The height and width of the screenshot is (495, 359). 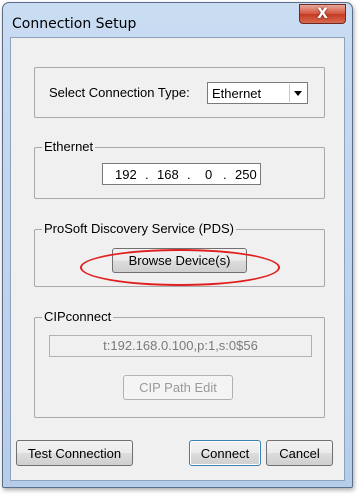 I want to click on browse-devices-button: Browse Device(s), so click(x=179, y=260).